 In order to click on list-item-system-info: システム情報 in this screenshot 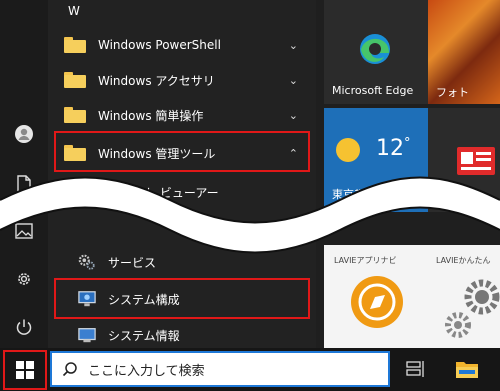, I will do `click(181, 335)`.